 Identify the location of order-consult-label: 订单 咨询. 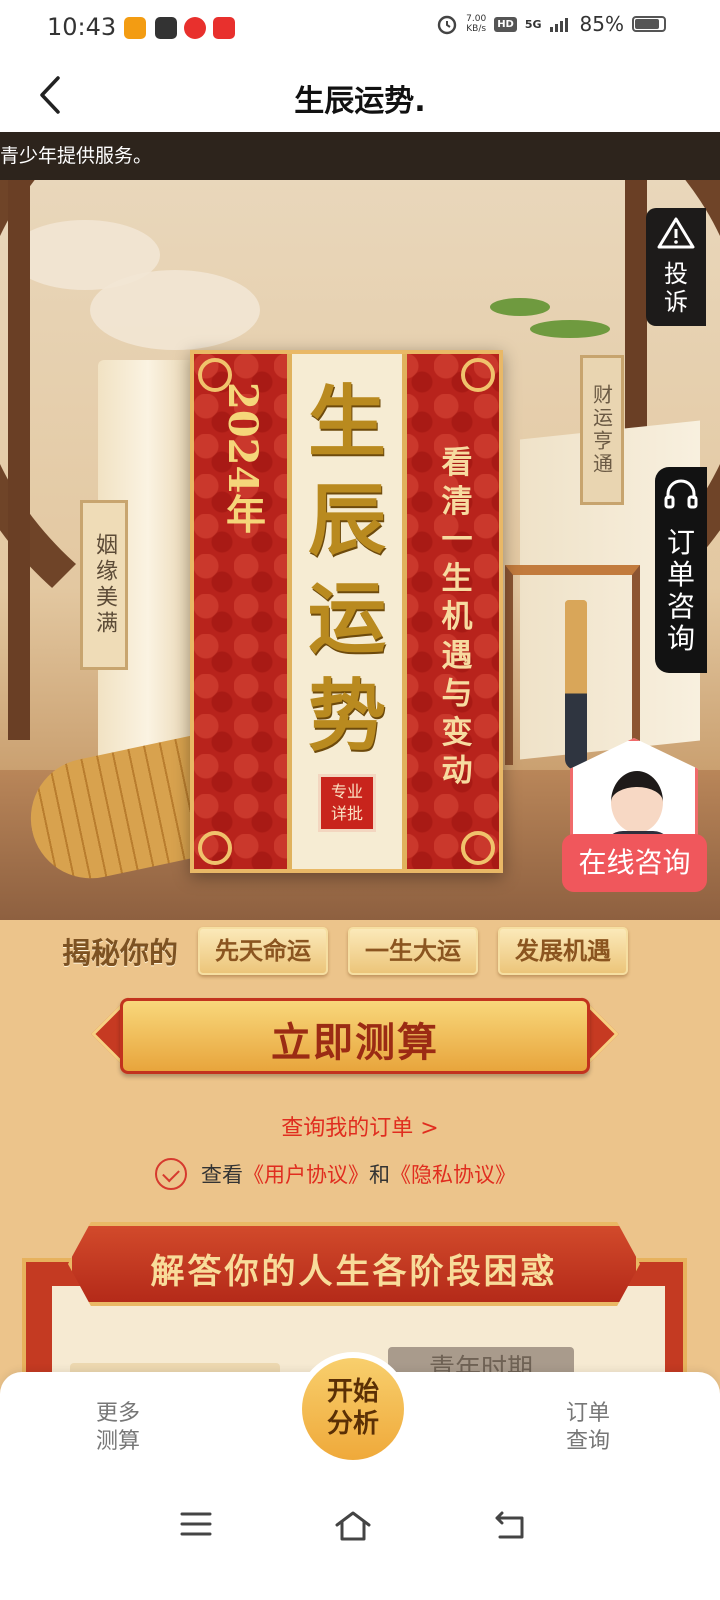
(680, 590).